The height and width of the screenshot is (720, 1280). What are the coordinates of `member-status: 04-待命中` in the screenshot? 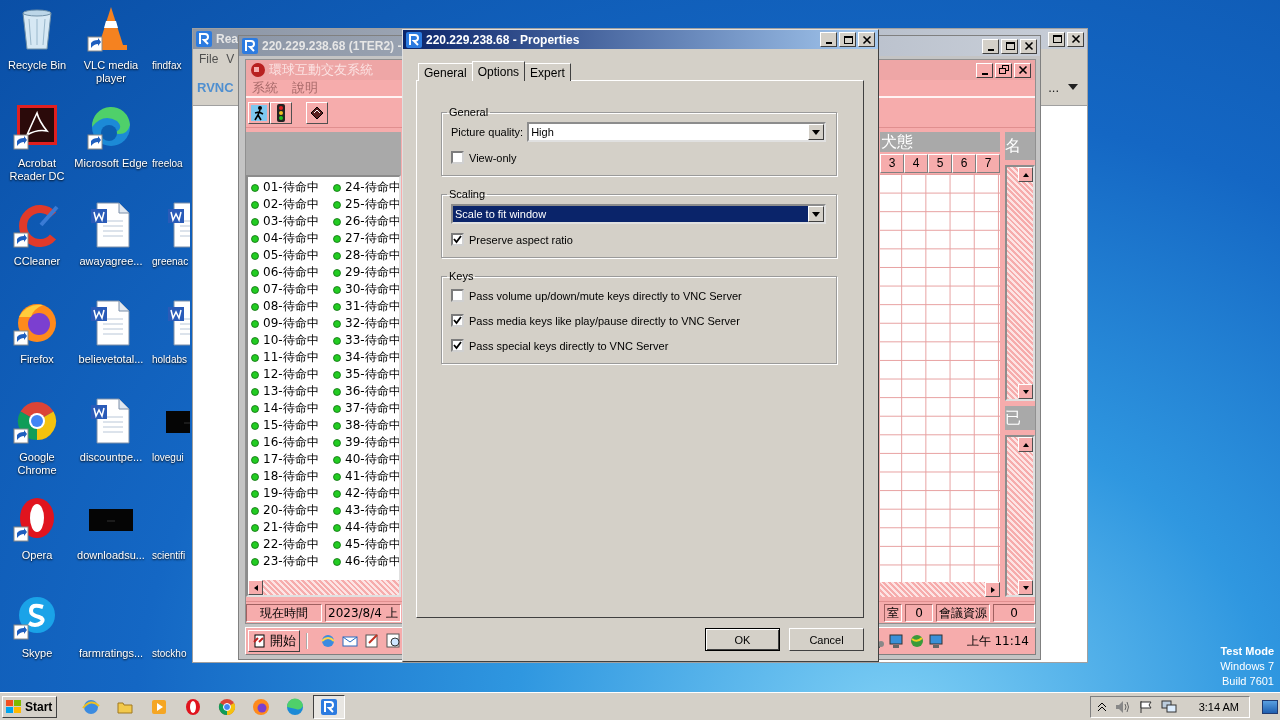 It's located at (291, 238).